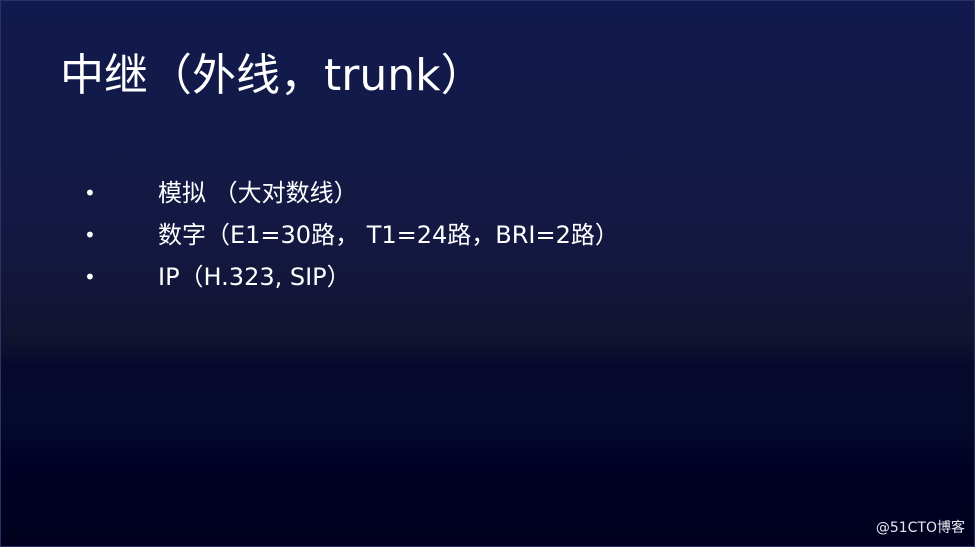 The width and height of the screenshot is (975, 547). I want to click on slide-title: 中继（外线，trunk）, so click(272, 75).